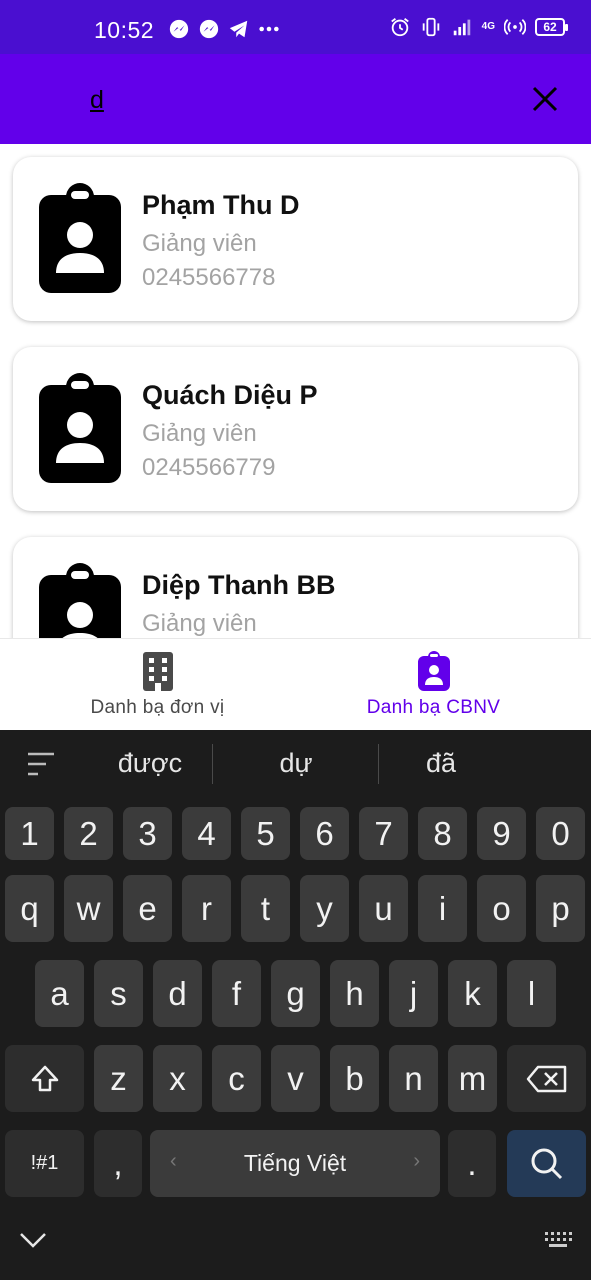 This screenshot has width=591, height=1280. Describe the element at coordinates (29, 908) in the screenshot. I see `key-q: q` at that location.